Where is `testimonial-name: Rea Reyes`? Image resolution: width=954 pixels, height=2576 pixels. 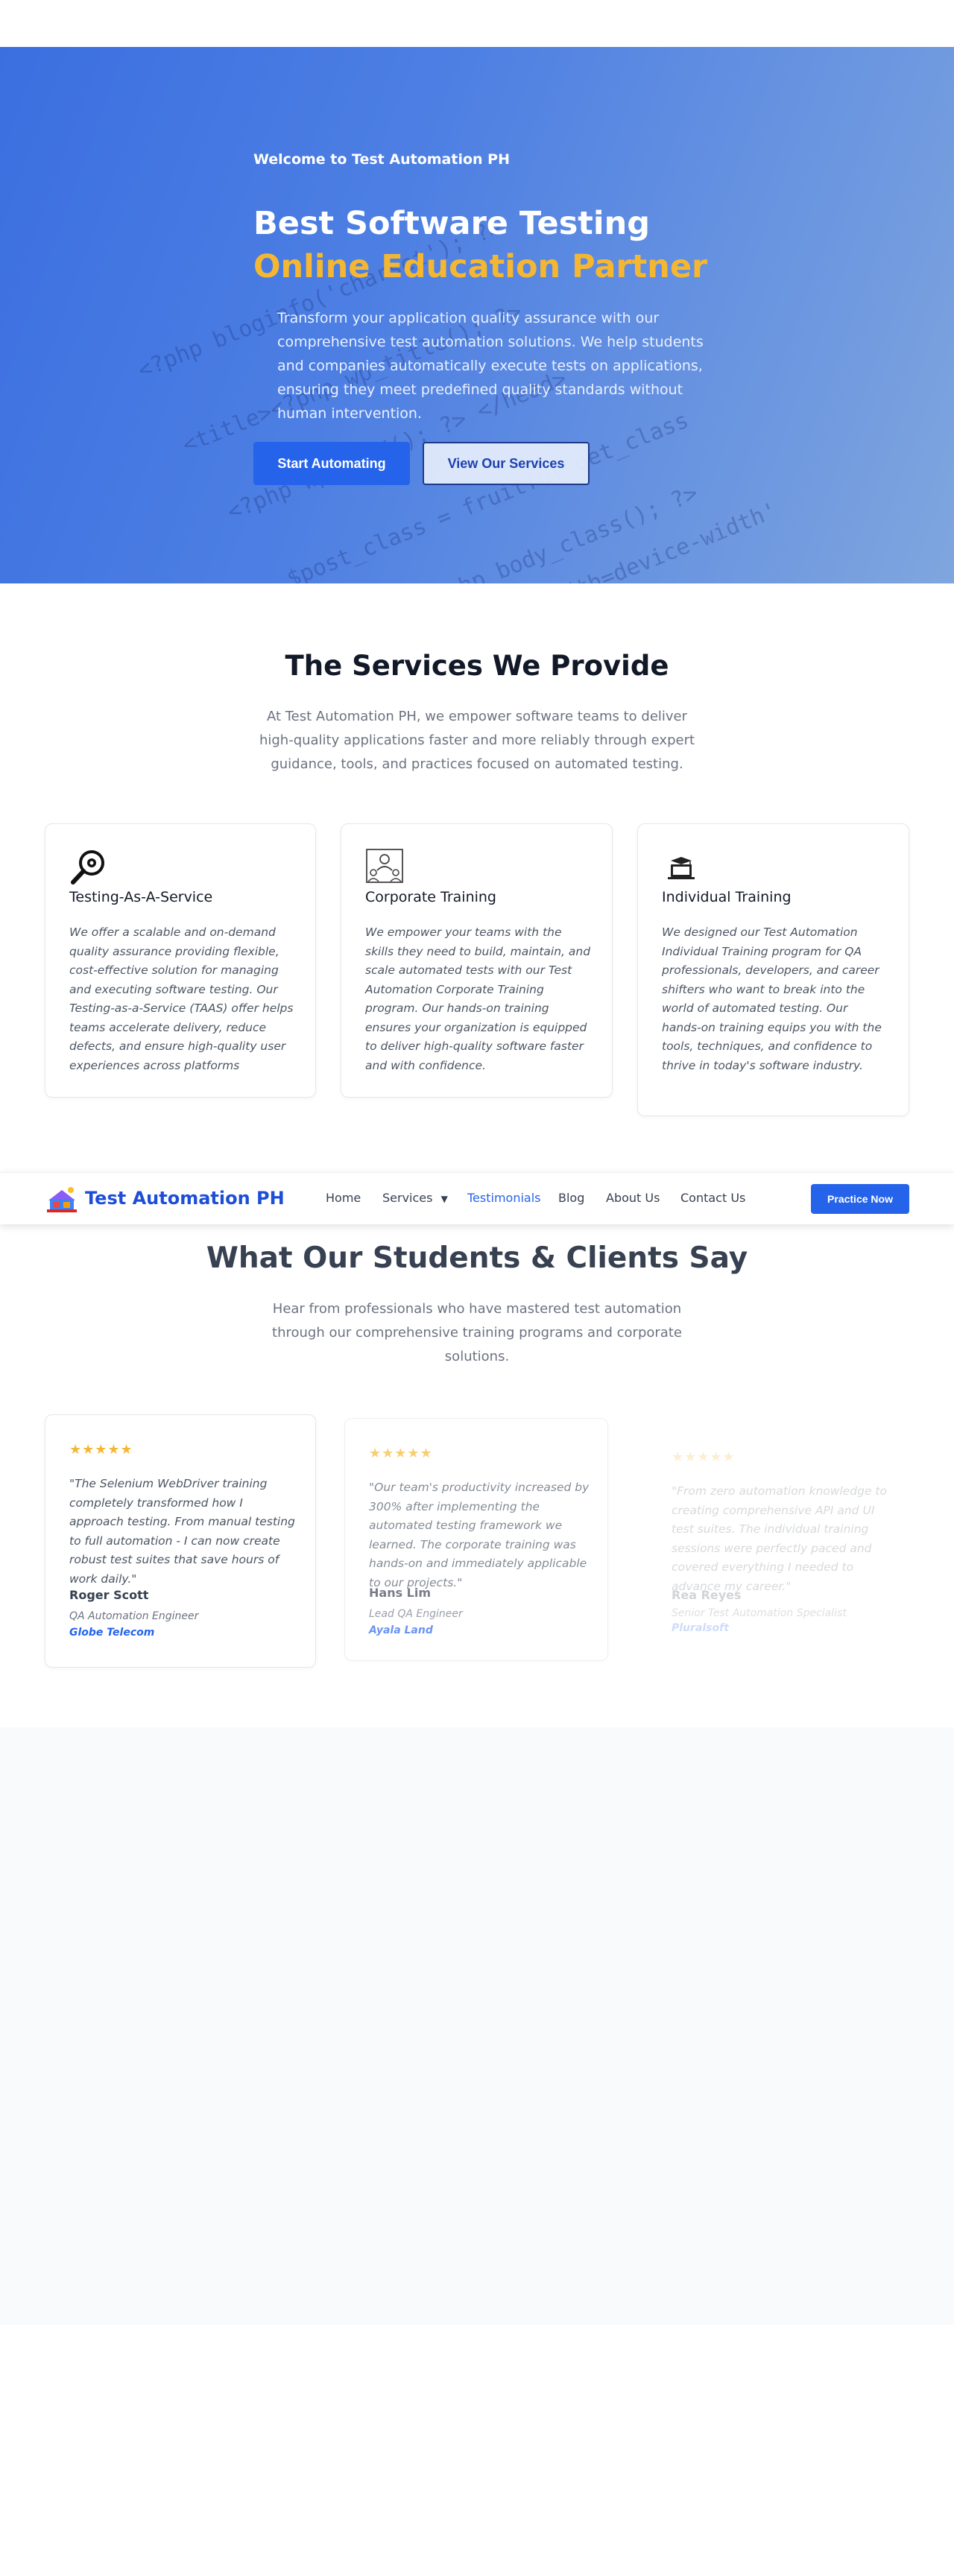
testimonial-name: Rea Reyes is located at coordinates (707, 1595).